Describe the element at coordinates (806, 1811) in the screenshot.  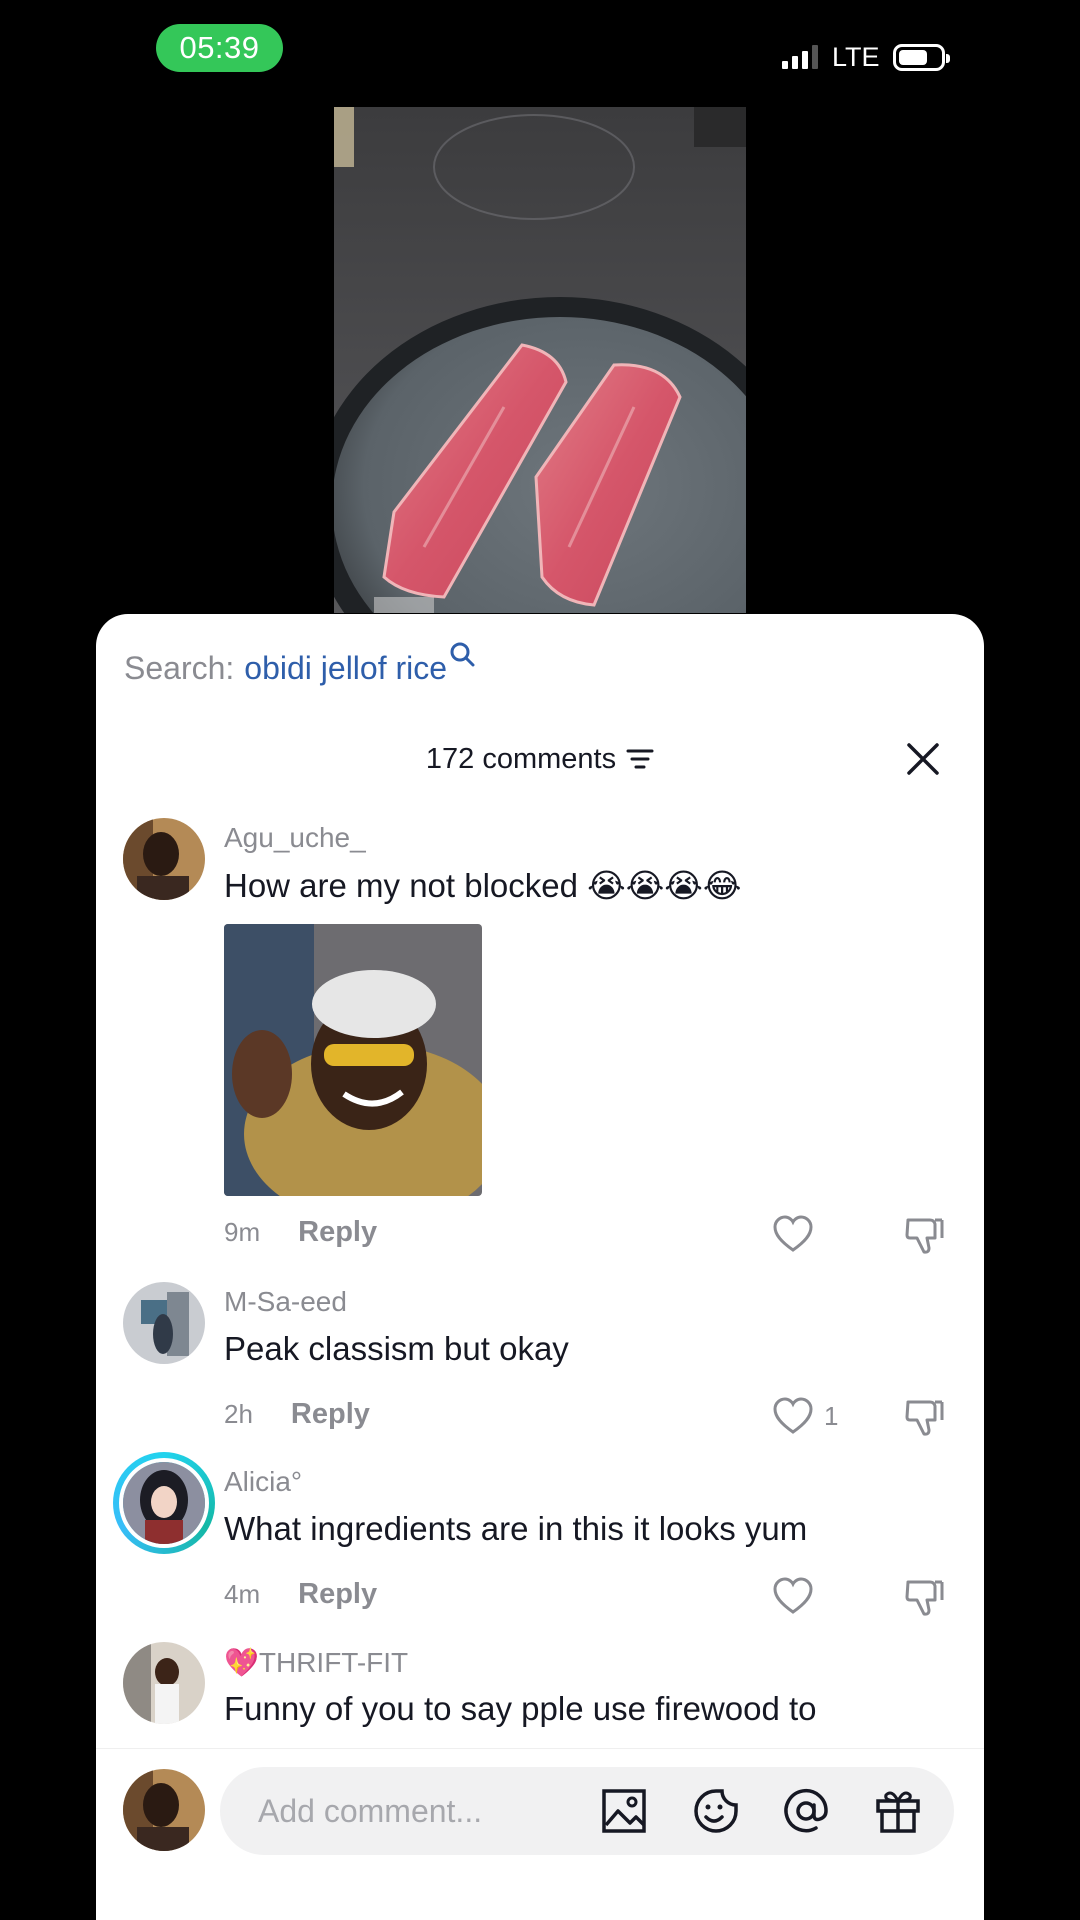
I see `mention-icon` at that location.